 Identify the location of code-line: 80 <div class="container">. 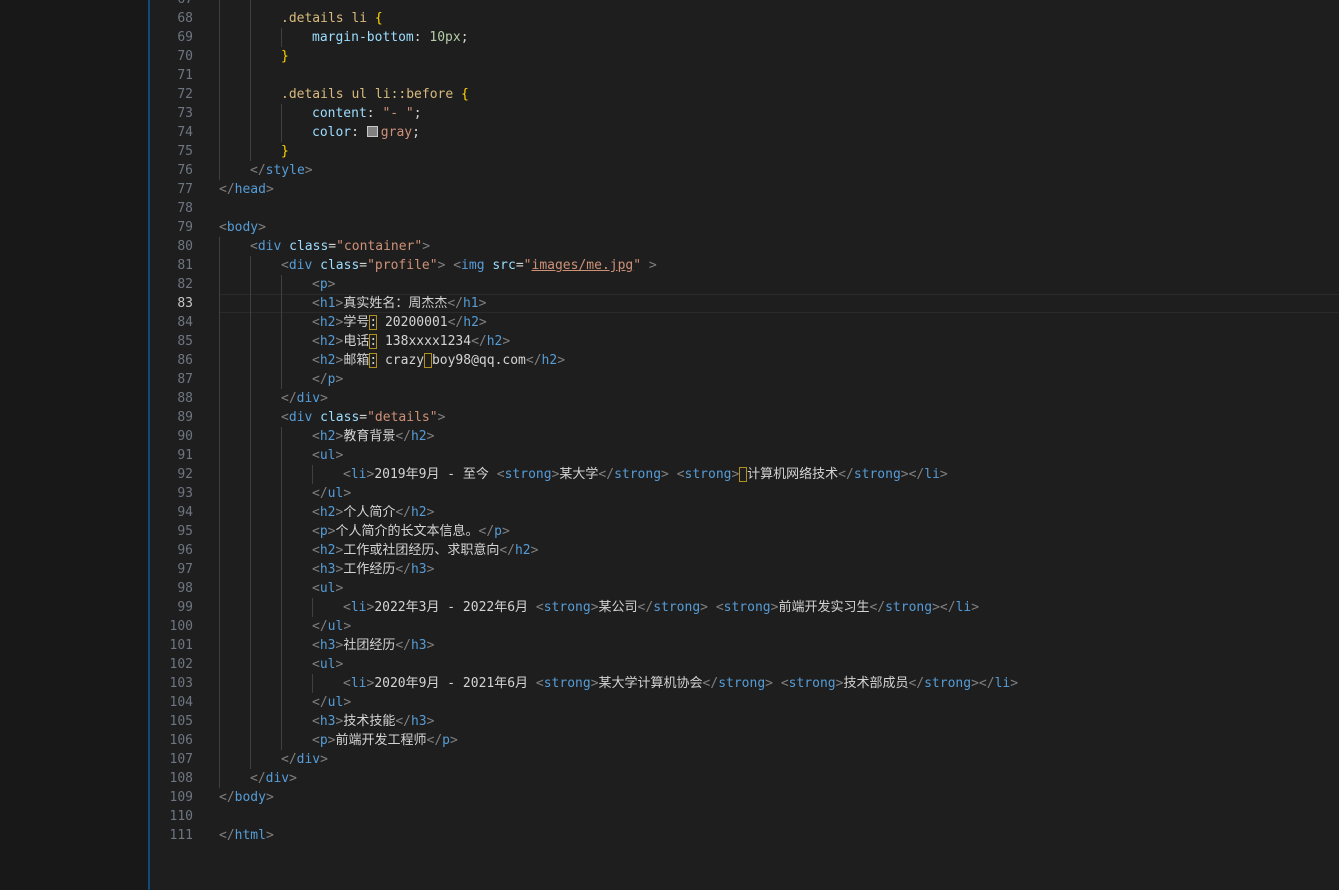
(744, 246).